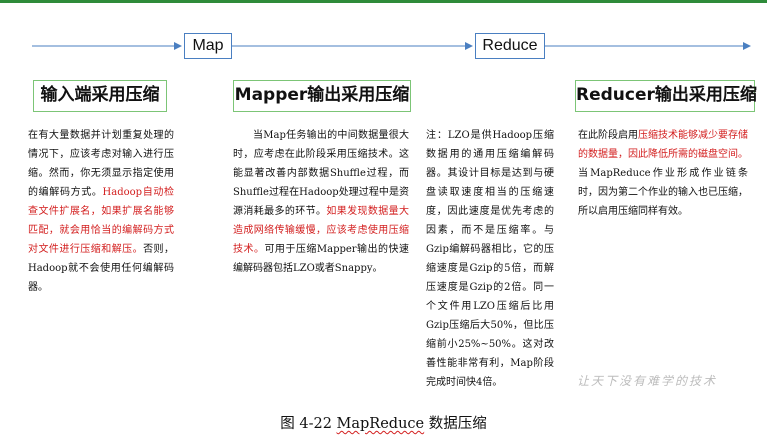 The width and height of the screenshot is (767, 445). What do you see at coordinates (208, 46) in the screenshot?
I see `map-stage-box: Map` at bounding box center [208, 46].